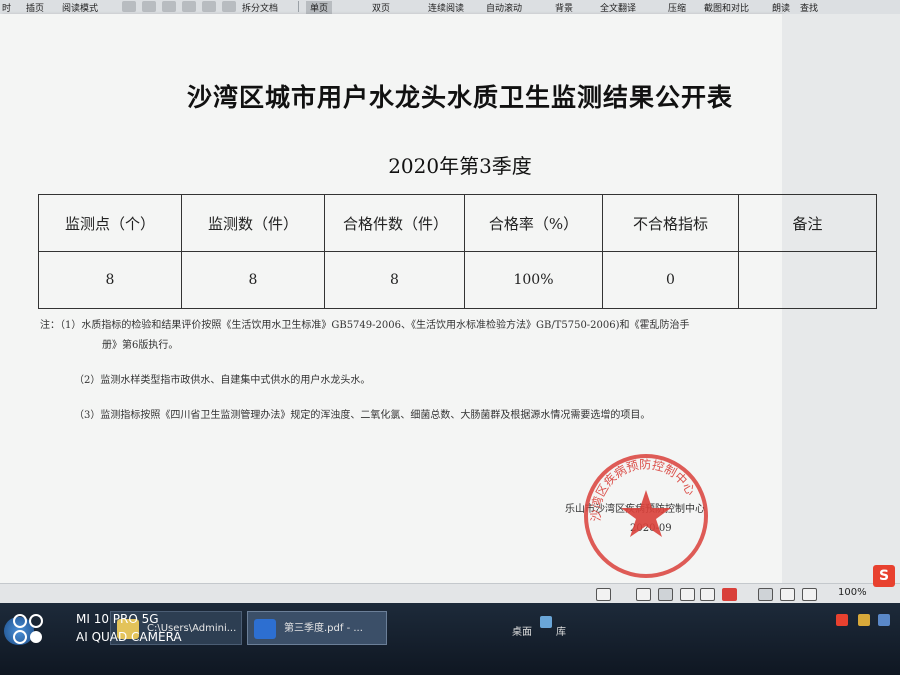  What do you see at coordinates (533, 280) in the screenshot?
I see `cell-pass-rate: 100%` at bounding box center [533, 280].